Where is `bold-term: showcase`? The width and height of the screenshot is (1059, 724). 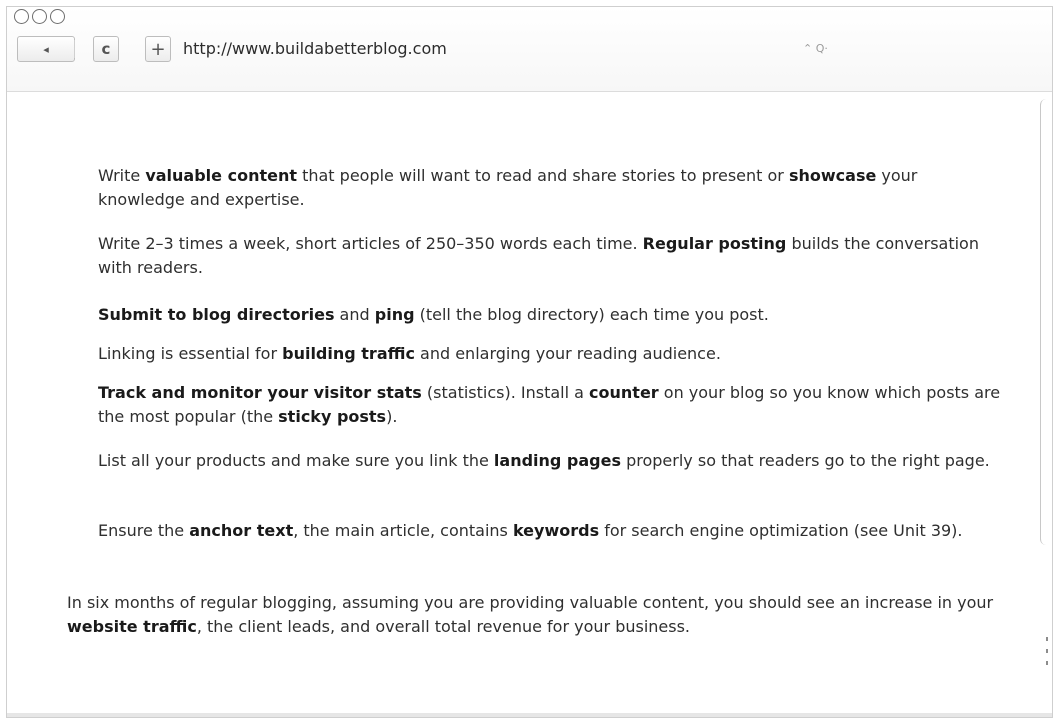
bold-term: showcase is located at coordinates (832, 175).